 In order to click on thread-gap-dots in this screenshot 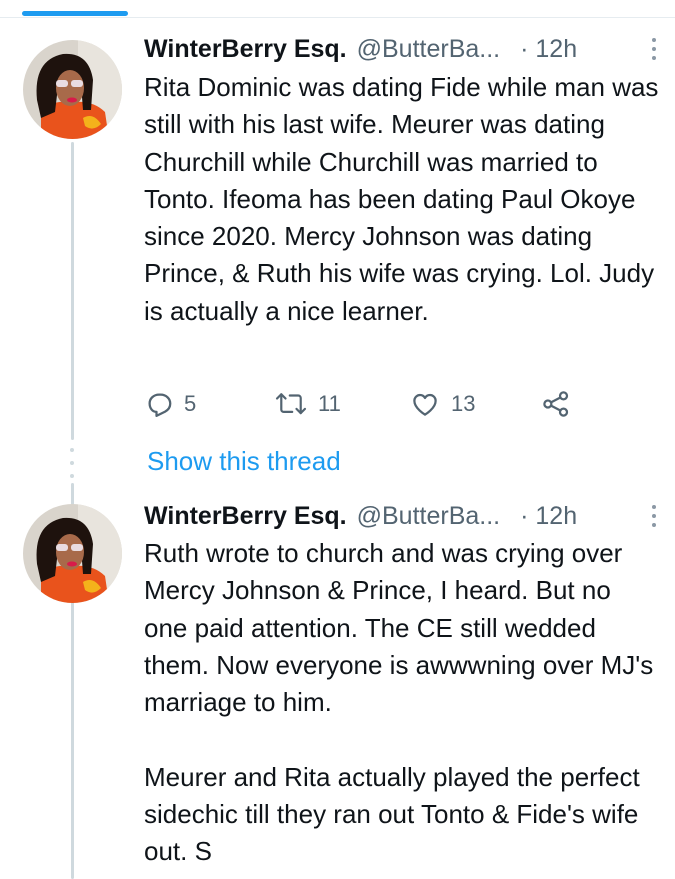, I will do `click(72, 463)`.